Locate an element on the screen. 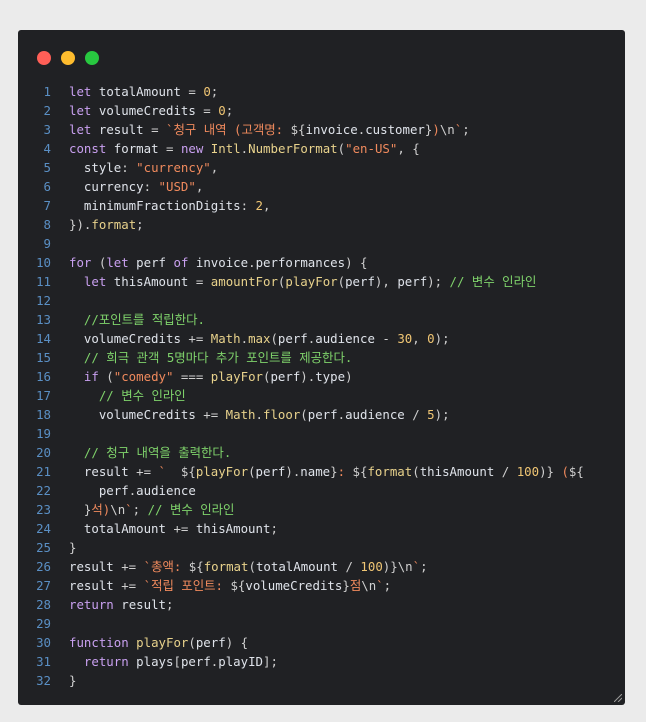 This screenshot has width=646, height=722. resize-handle-icon is located at coordinates (618, 698).